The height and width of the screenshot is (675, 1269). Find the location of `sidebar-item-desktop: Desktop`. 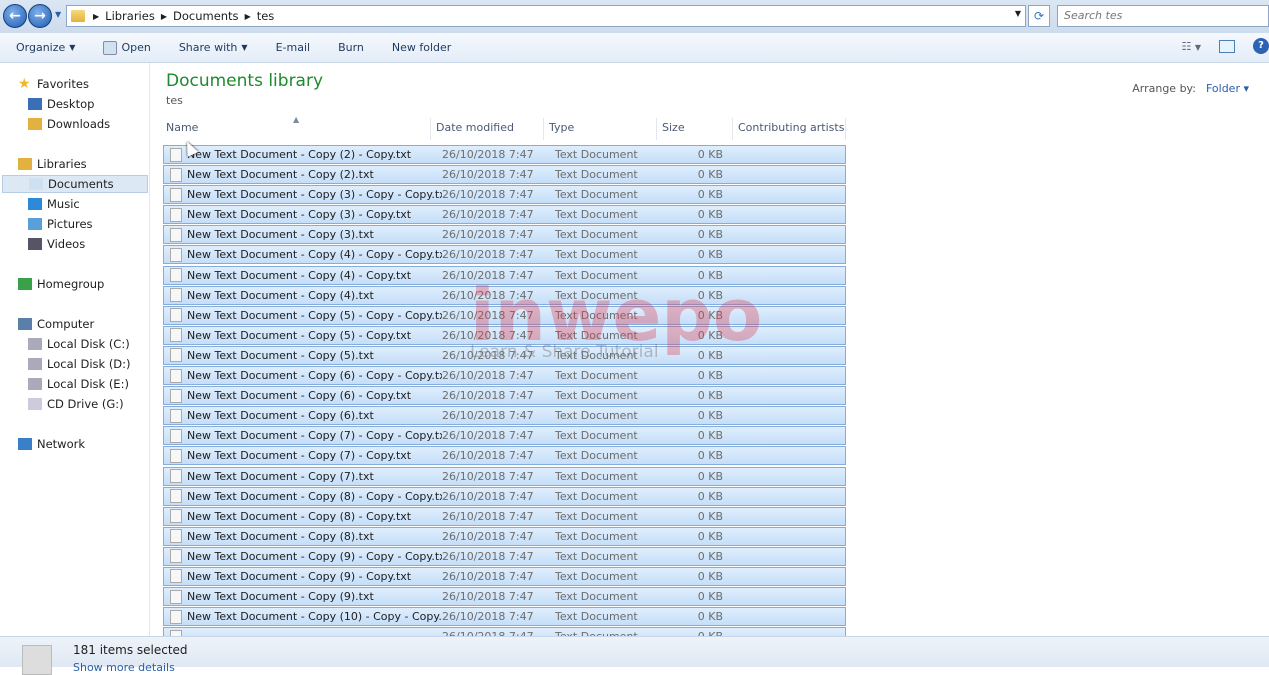

sidebar-item-desktop: Desktop is located at coordinates (61, 104).